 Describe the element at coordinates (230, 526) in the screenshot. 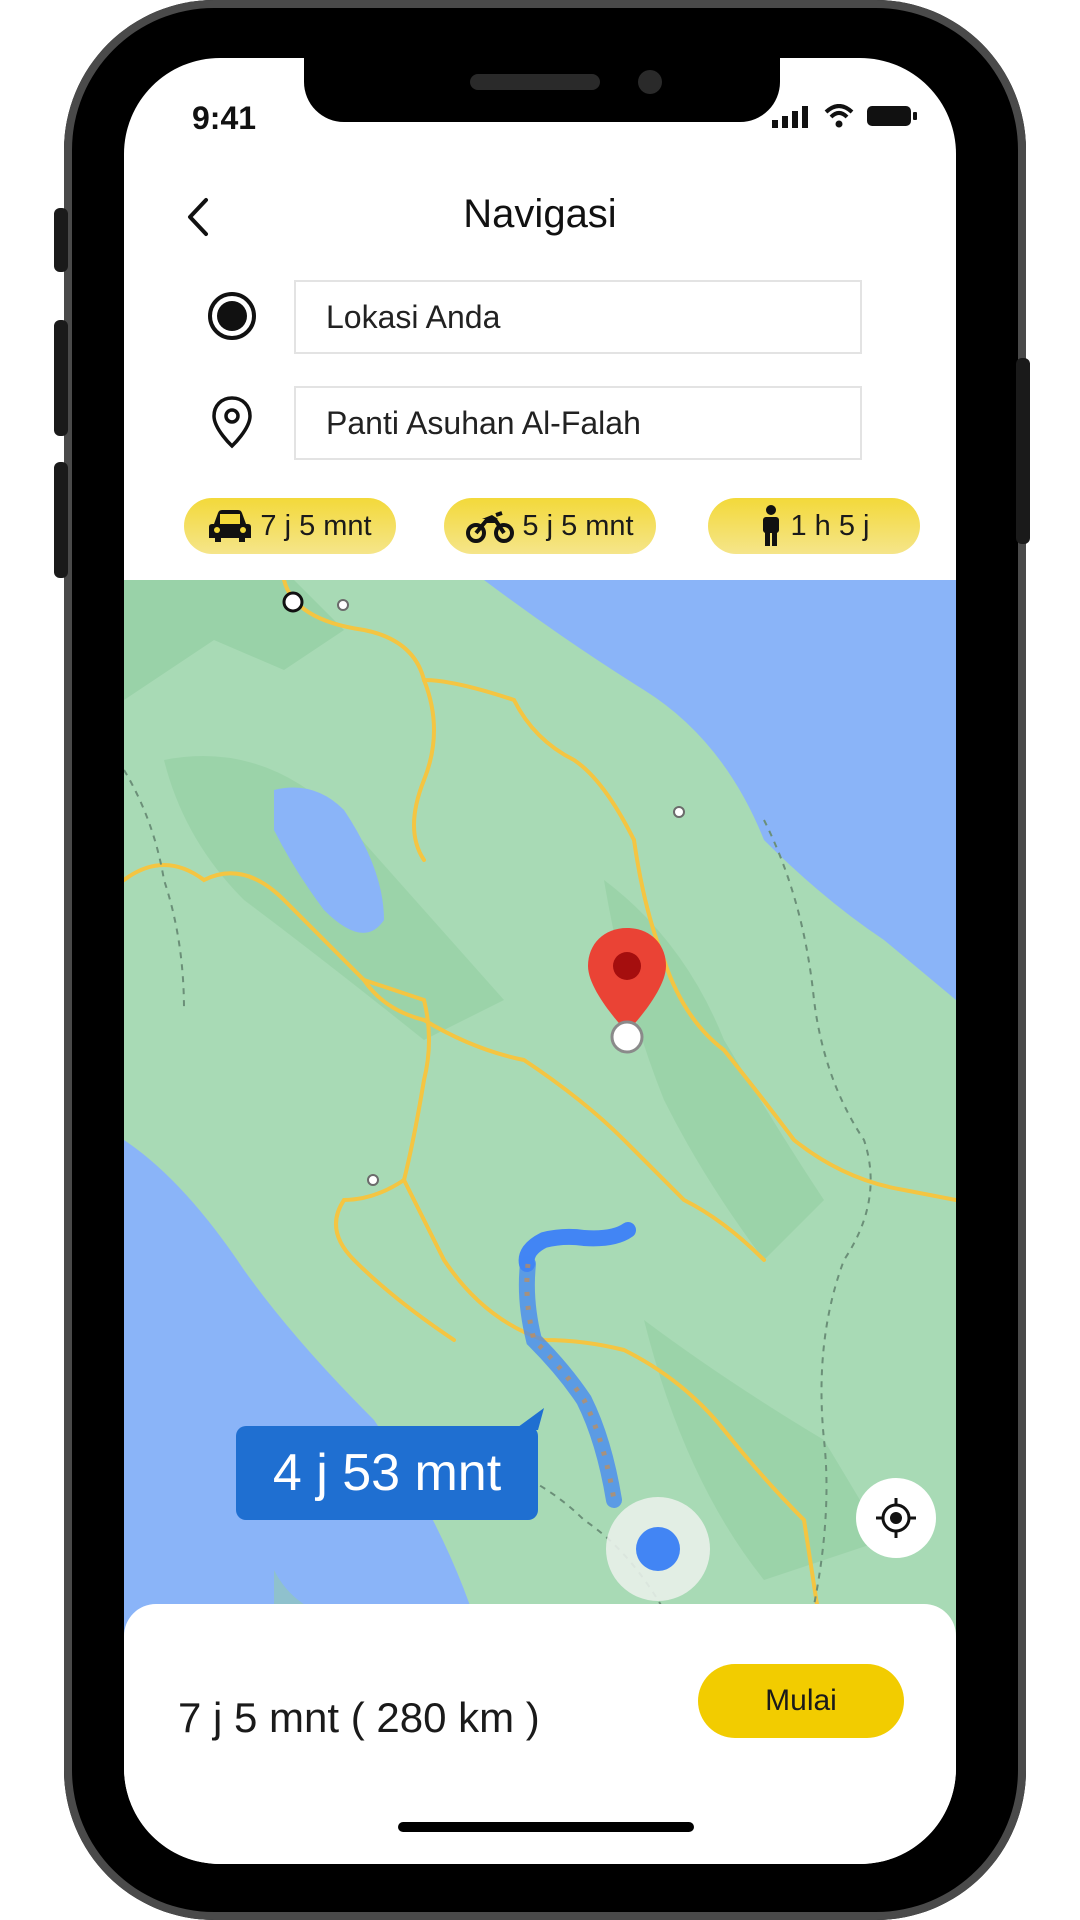

I see `car-icon` at that location.